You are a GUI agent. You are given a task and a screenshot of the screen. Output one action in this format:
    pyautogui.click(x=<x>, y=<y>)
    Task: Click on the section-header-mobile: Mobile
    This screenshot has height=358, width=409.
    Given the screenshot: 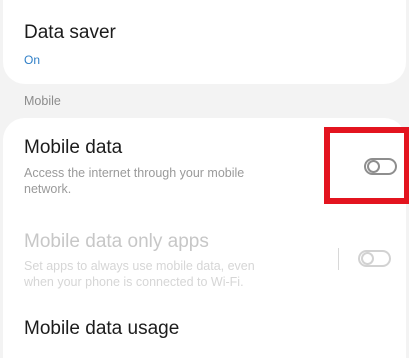 What is the action you would take?
    pyautogui.click(x=42, y=101)
    